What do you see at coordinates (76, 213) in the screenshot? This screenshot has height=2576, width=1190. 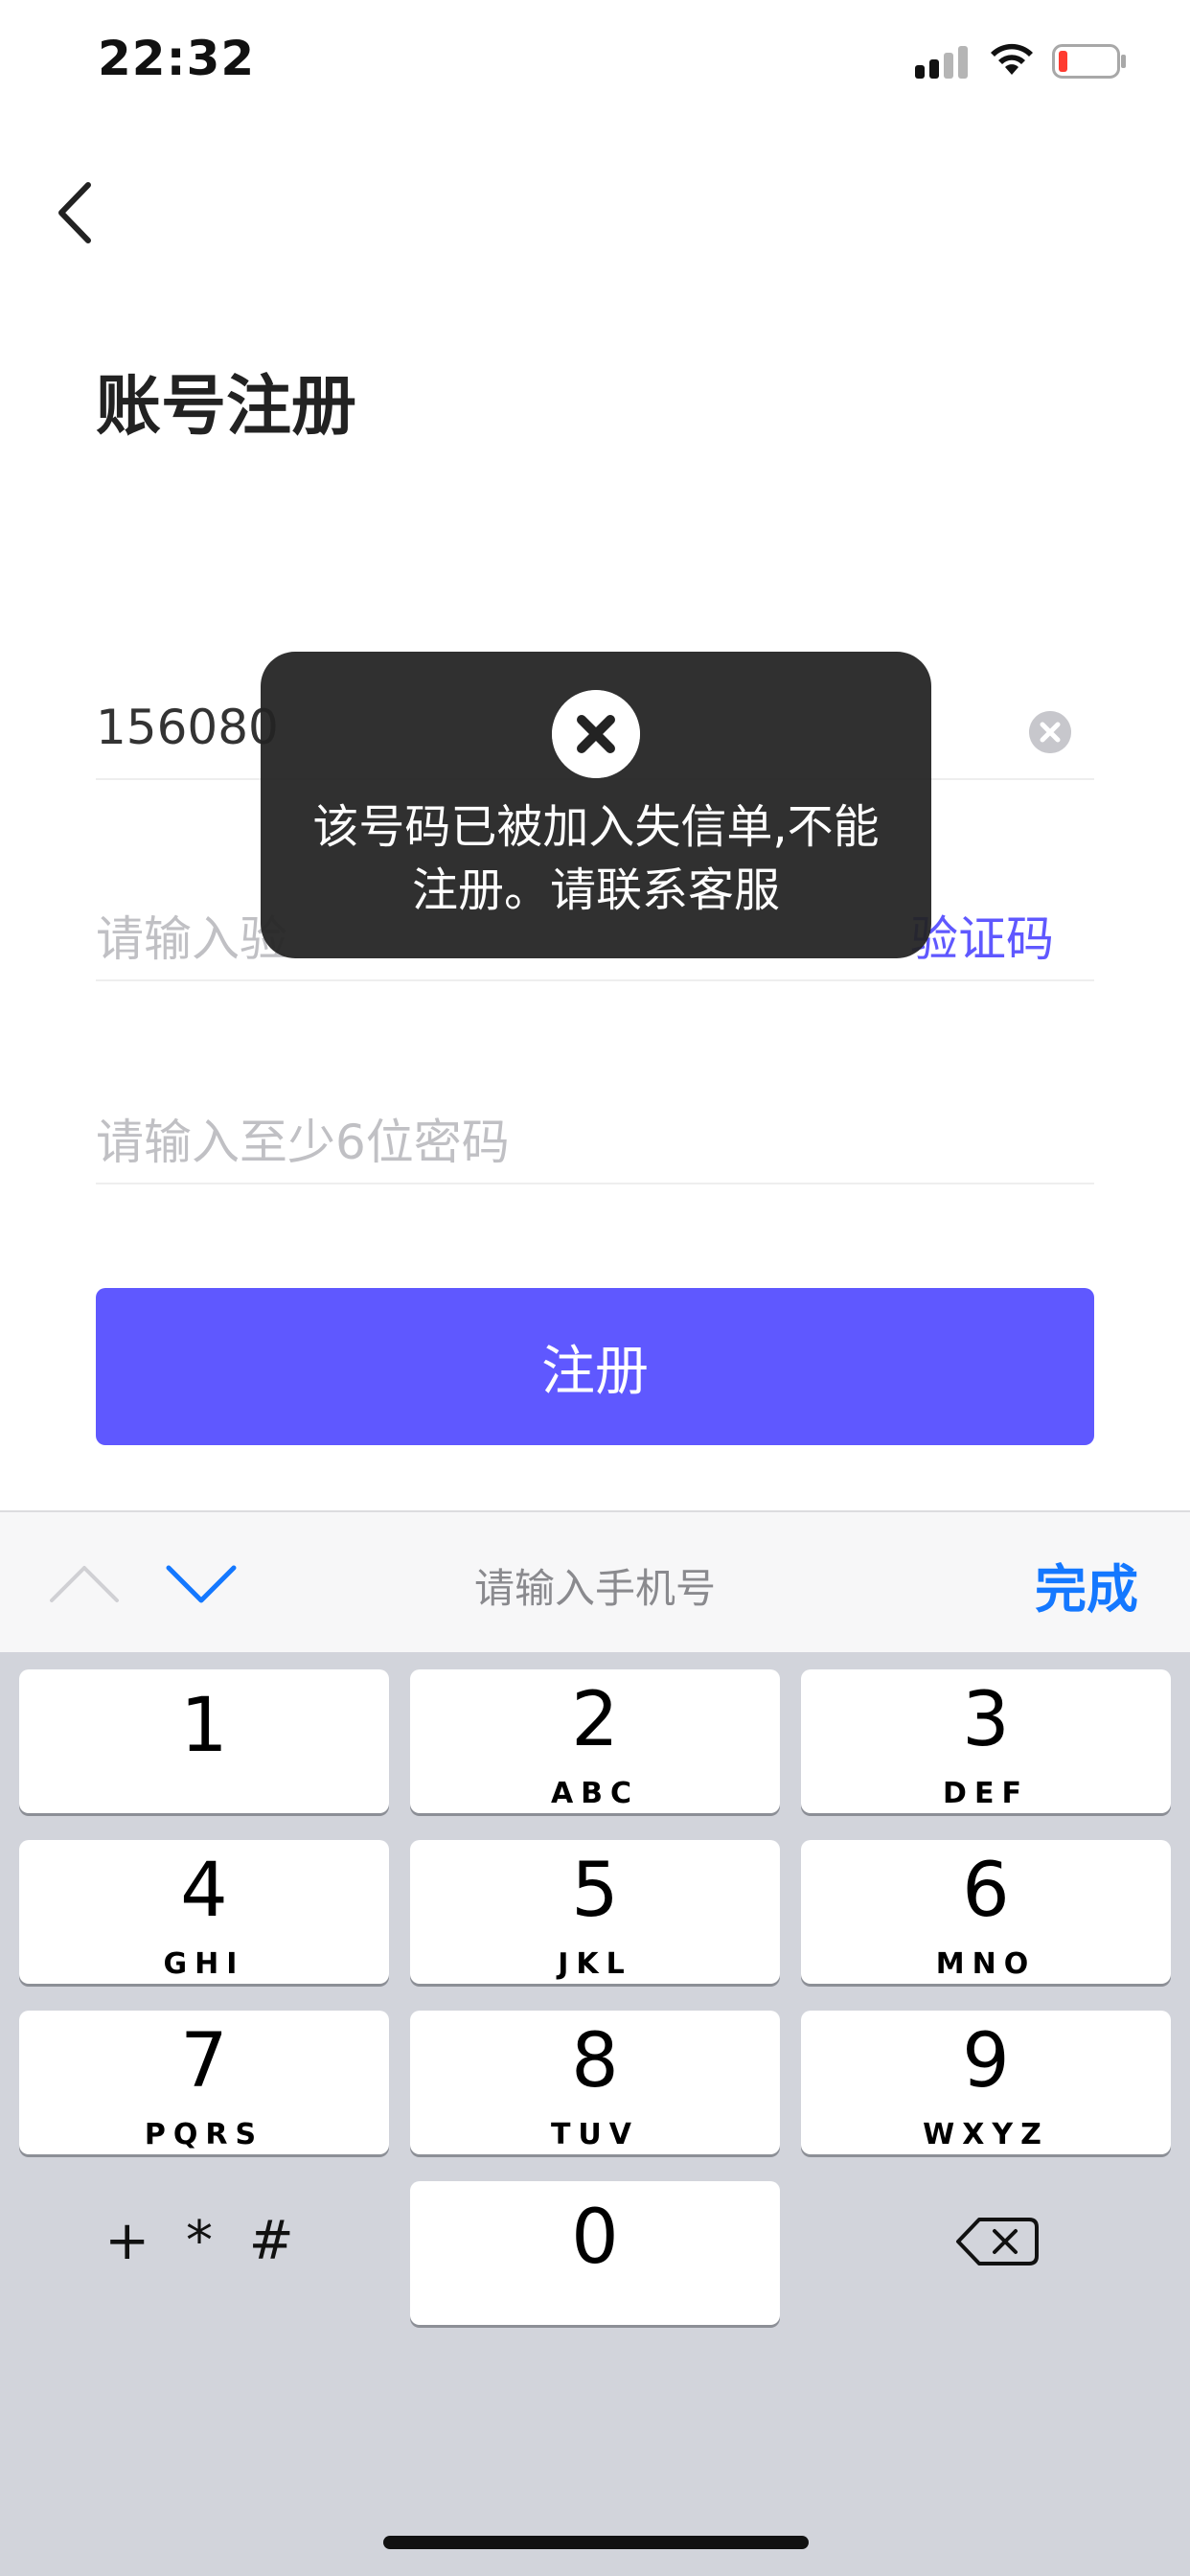 I see `back-button` at bounding box center [76, 213].